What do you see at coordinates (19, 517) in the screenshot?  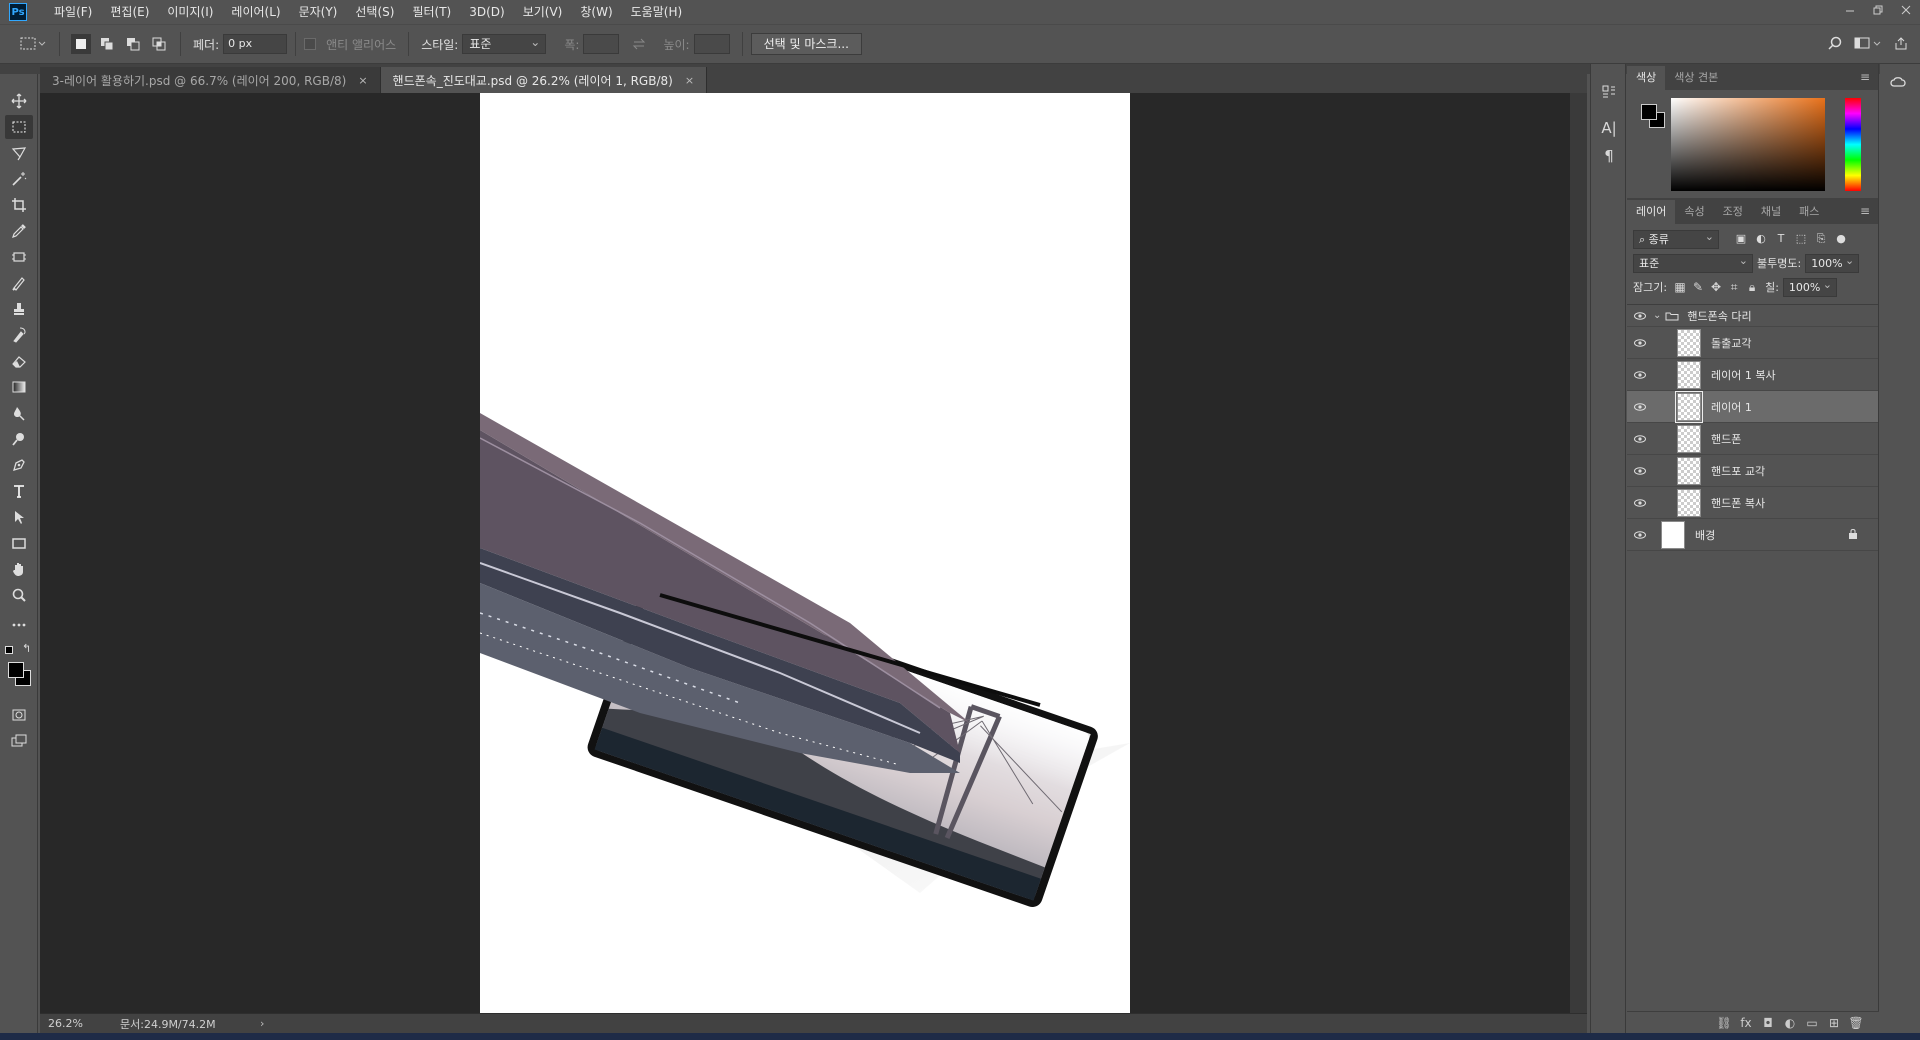 I see `path-selection-tool` at bounding box center [19, 517].